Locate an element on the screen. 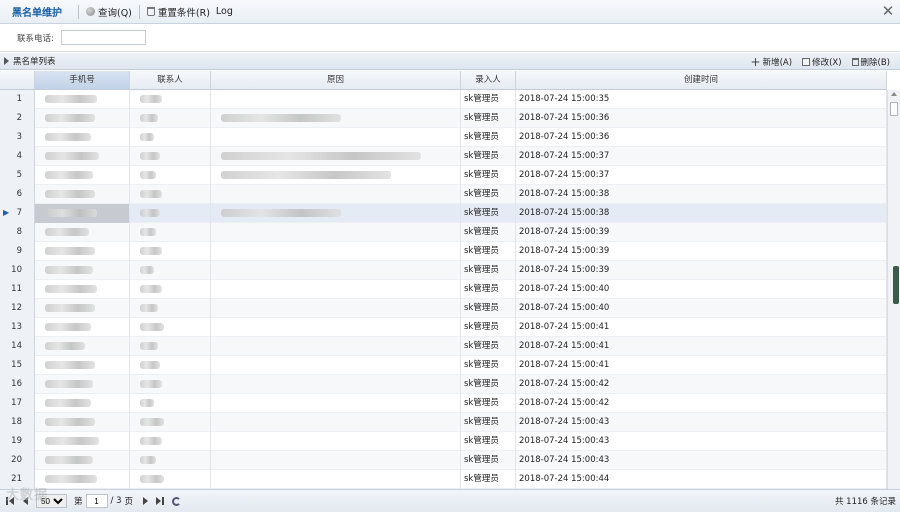 This screenshot has width=900, height=512. table-row: 4 sk管理员 2018-07-24 15:00:37 is located at coordinates (443, 156).